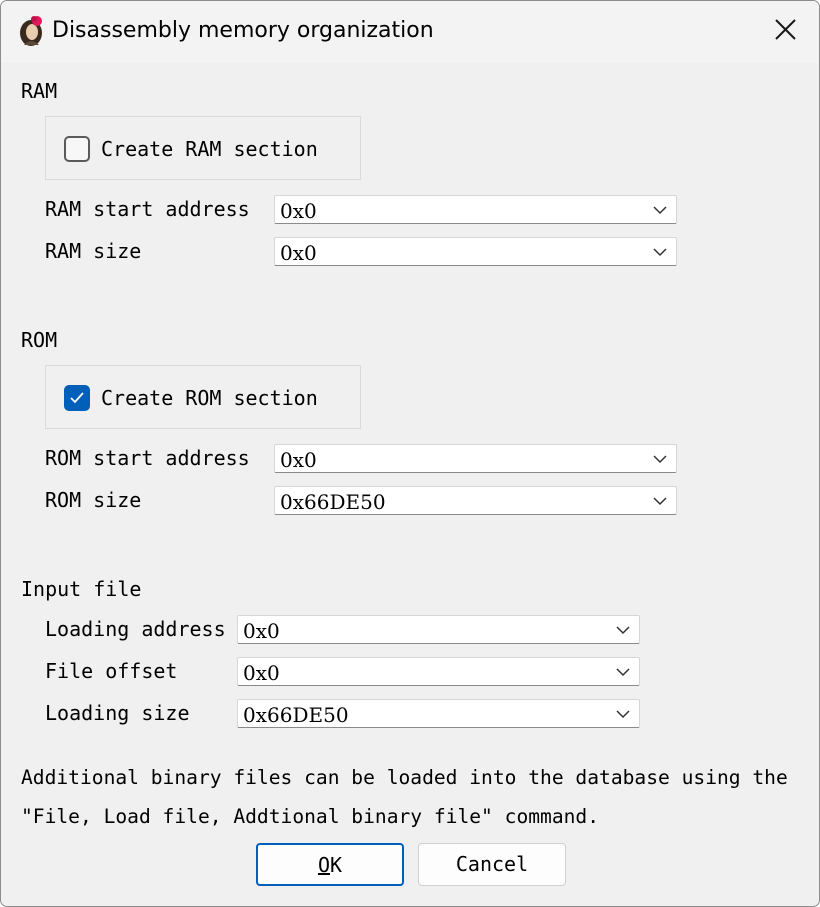  I want to click on checkmark-icon, so click(77, 398).